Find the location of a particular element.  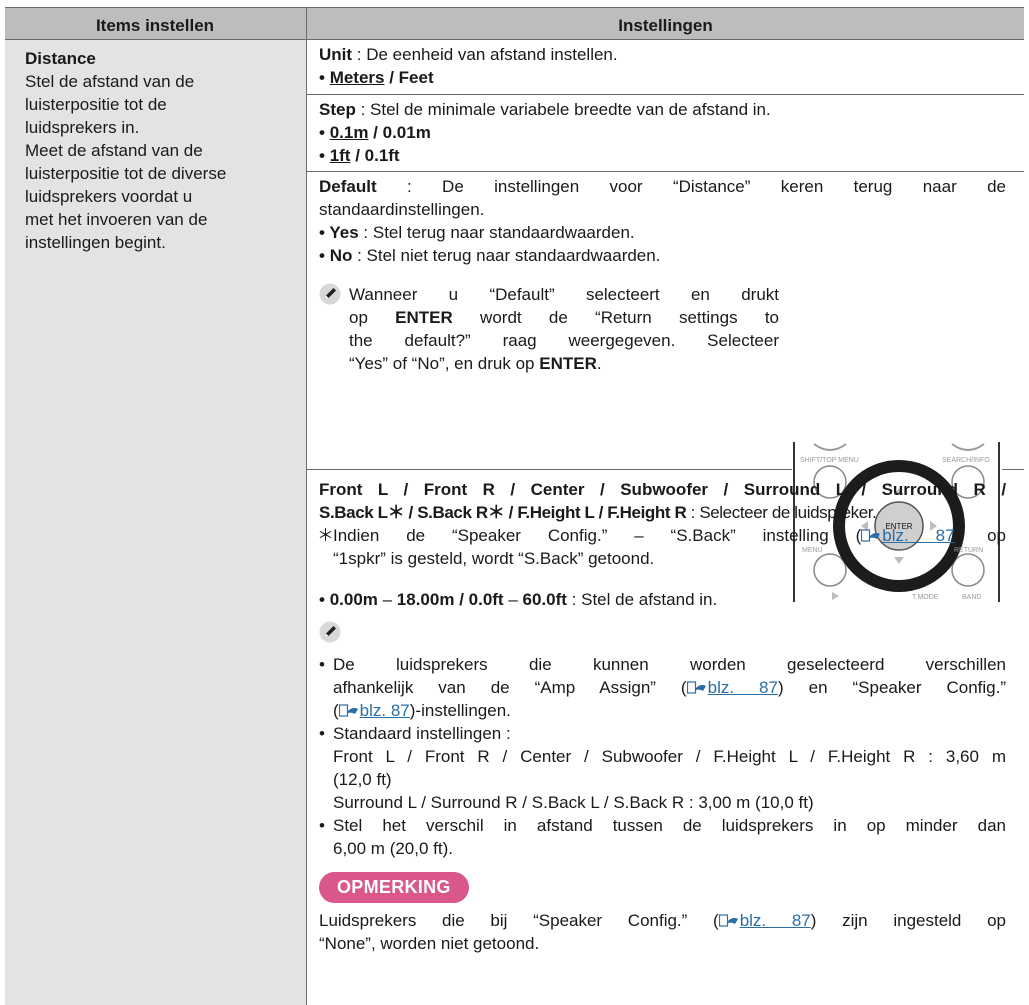

remote-search-label: SEARCH/INFO is located at coordinates (966, 460).